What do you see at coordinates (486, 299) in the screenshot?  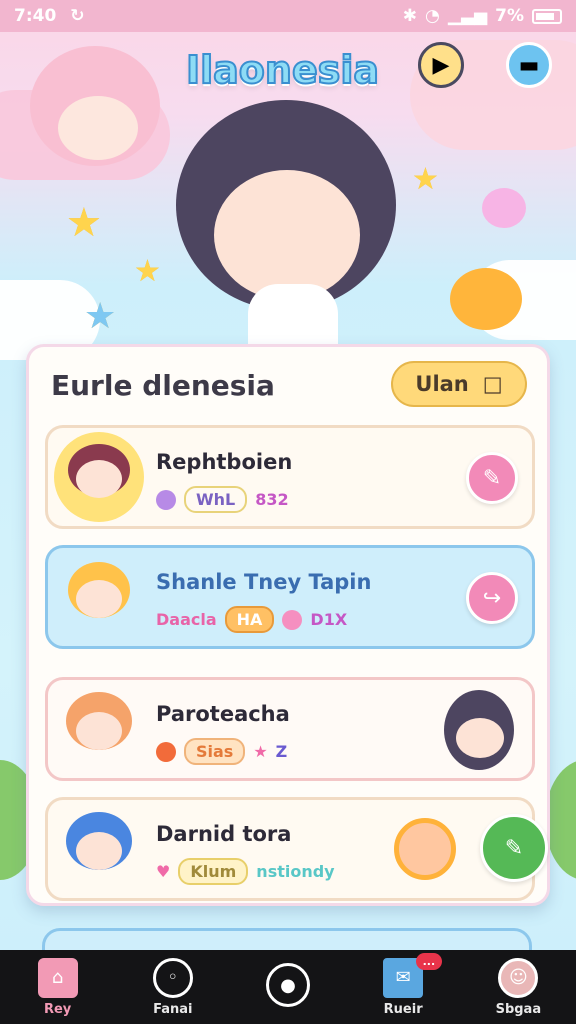 I see `orange-creature` at bounding box center [486, 299].